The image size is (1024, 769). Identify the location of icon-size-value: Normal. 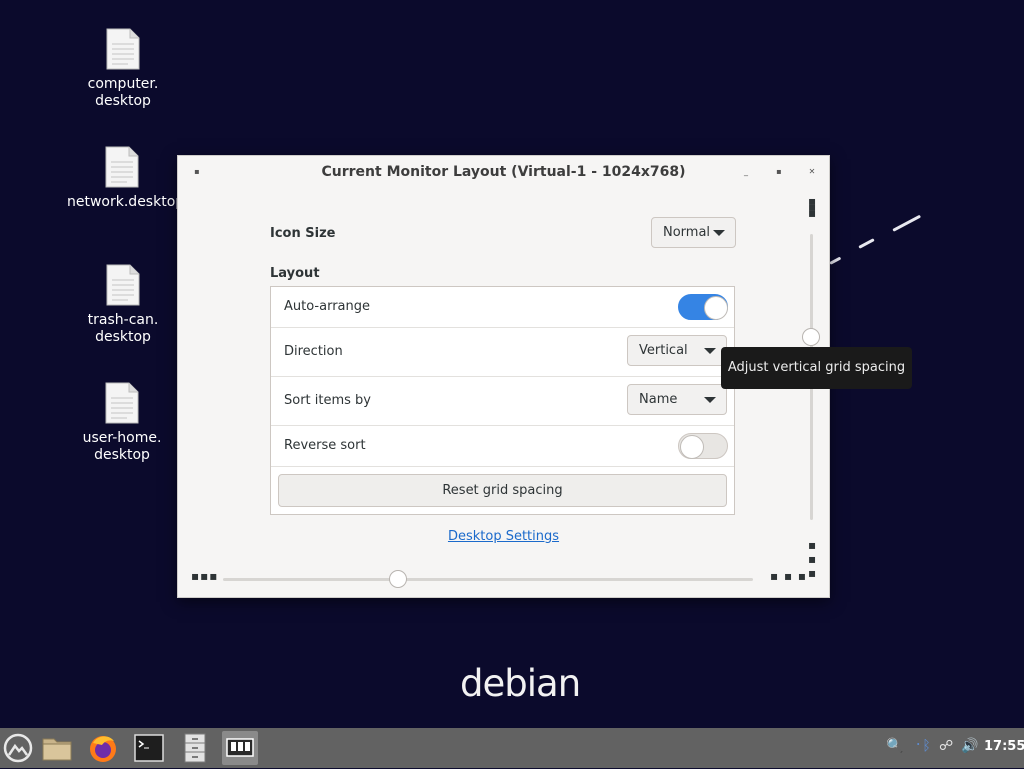
(687, 232).